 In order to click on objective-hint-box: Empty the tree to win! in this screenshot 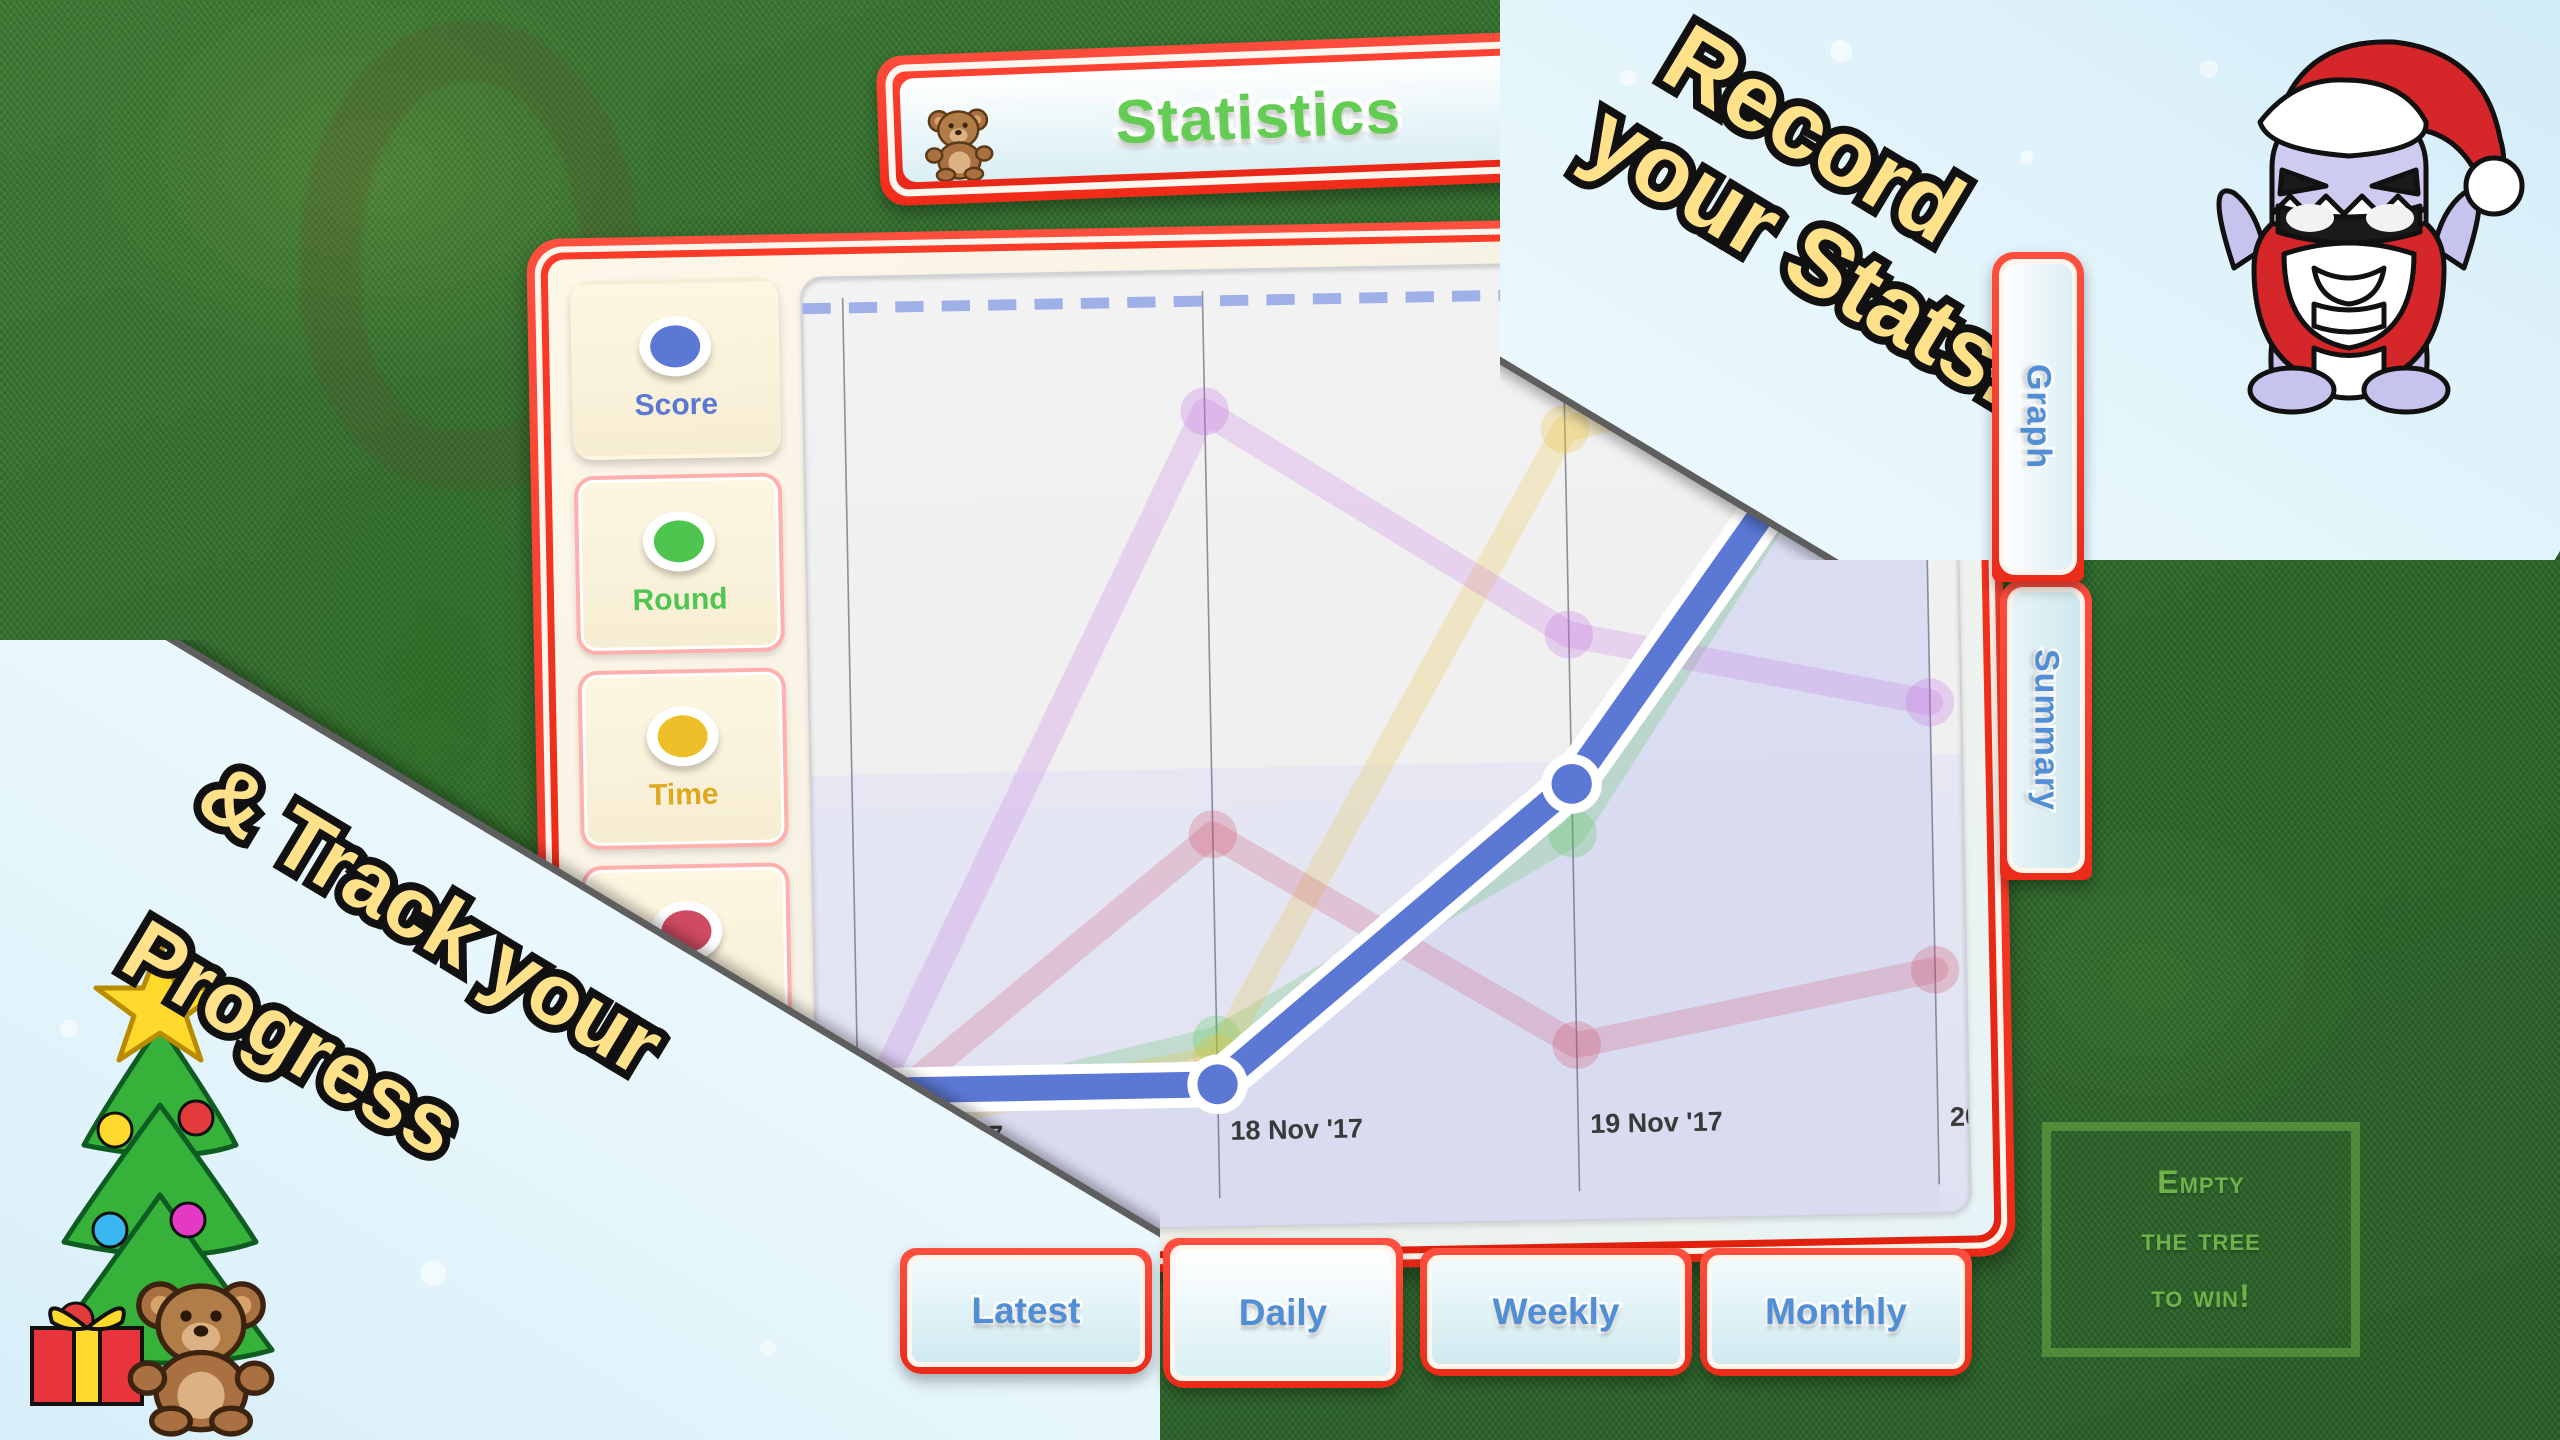, I will do `click(2201, 1239)`.